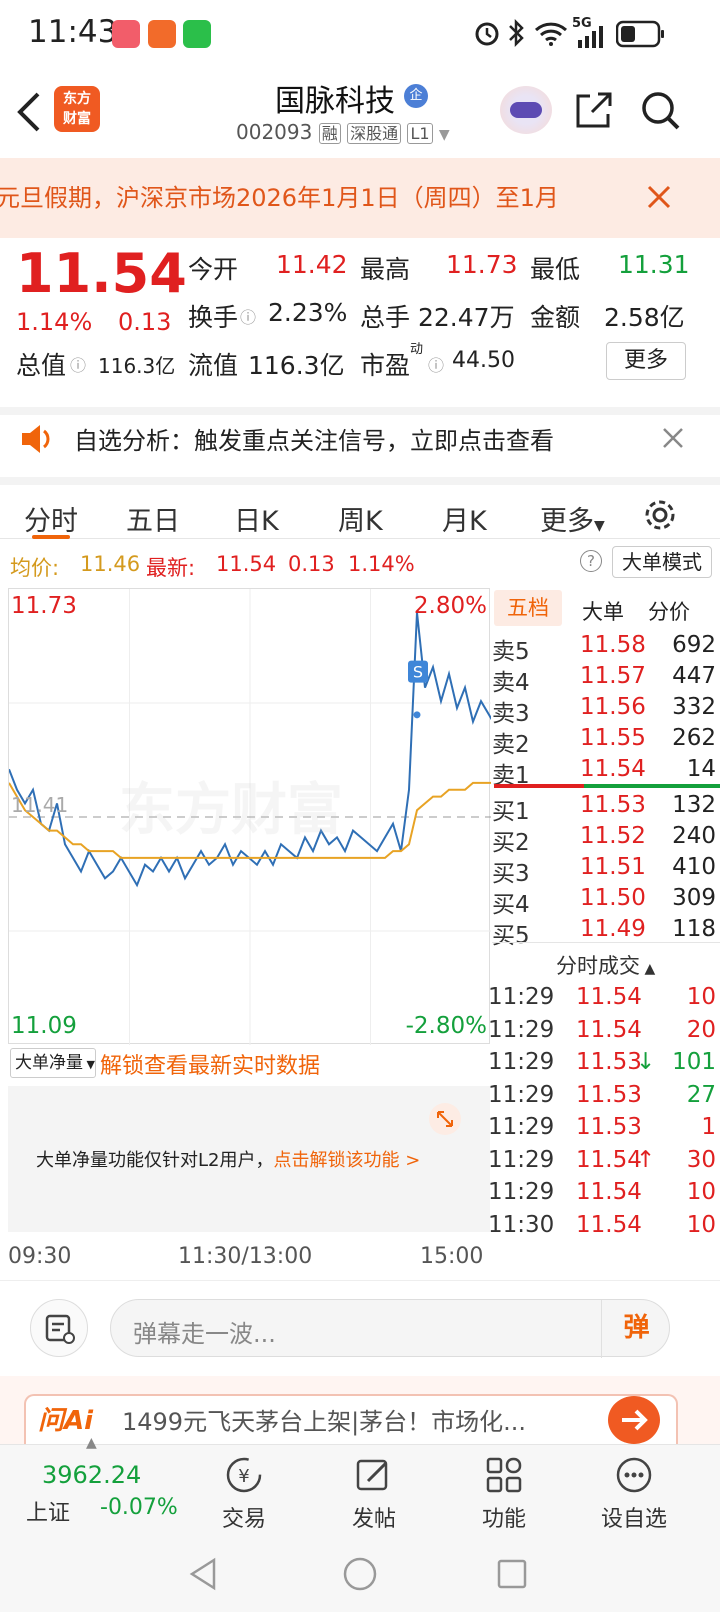 The height and width of the screenshot is (1612, 720). What do you see at coordinates (40, 805) in the screenshot?
I see `prev-close-label: 11.41` at bounding box center [40, 805].